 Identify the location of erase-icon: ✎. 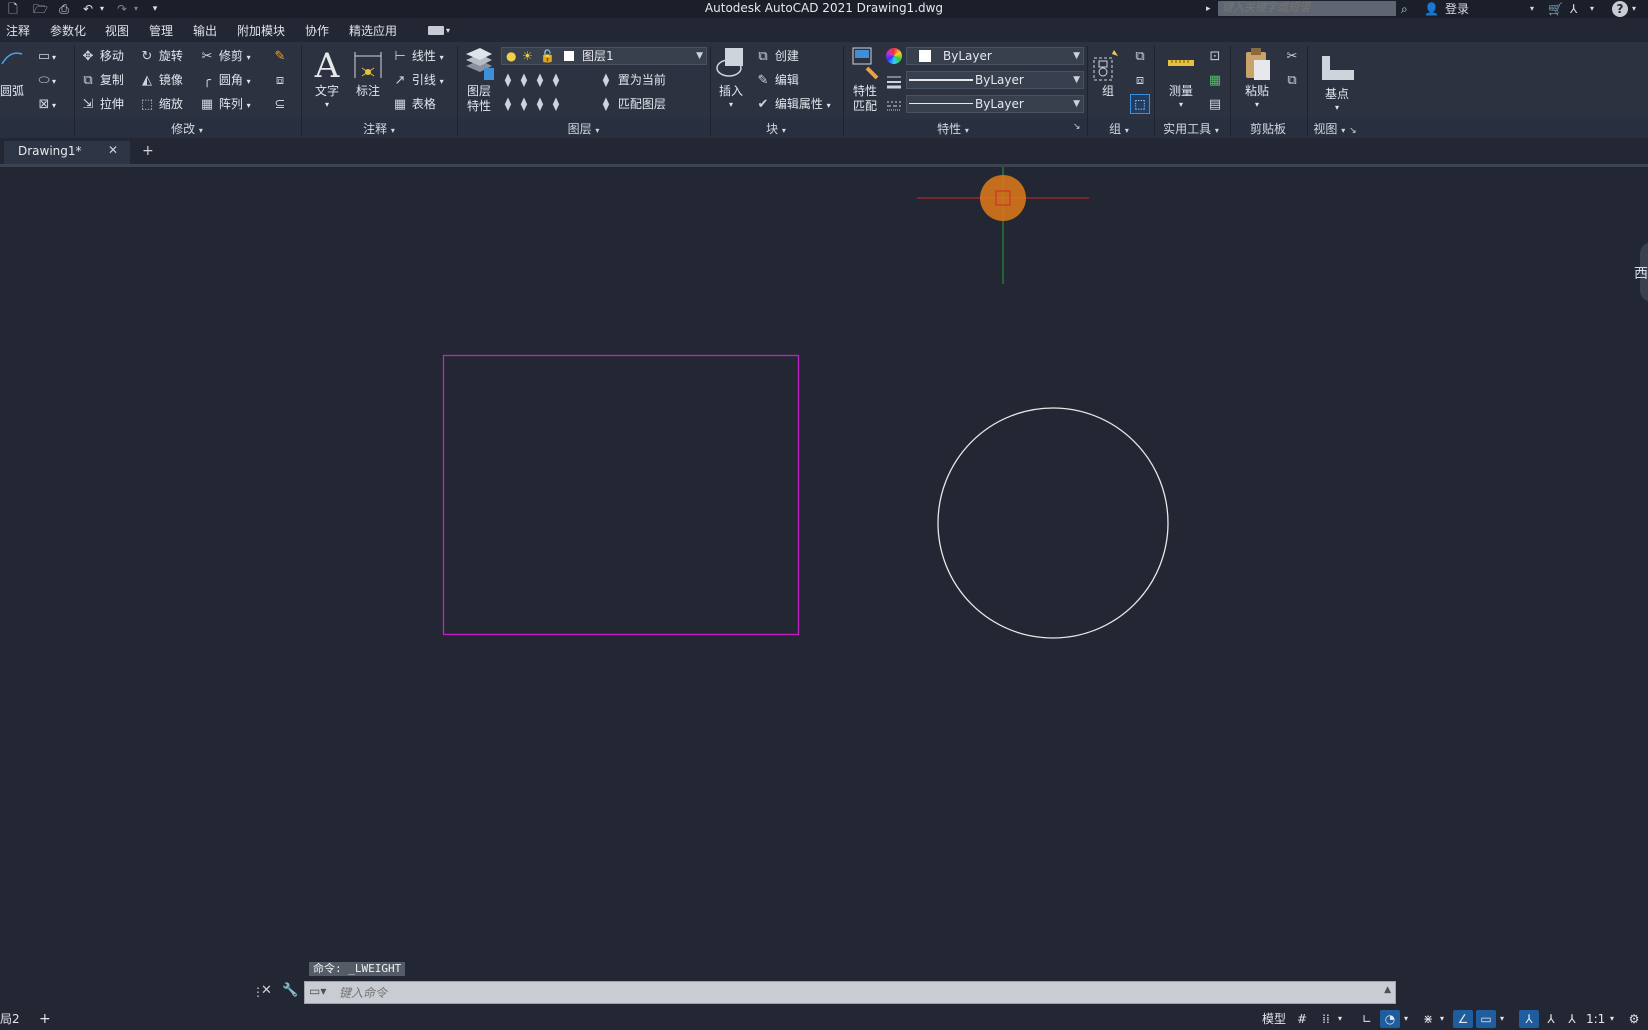
(280, 56).